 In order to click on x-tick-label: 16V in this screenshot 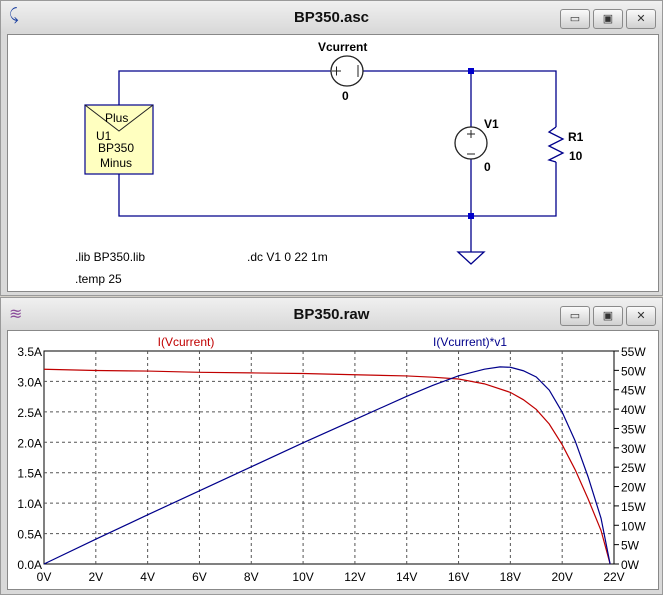, I will do `click(458, 577)`.